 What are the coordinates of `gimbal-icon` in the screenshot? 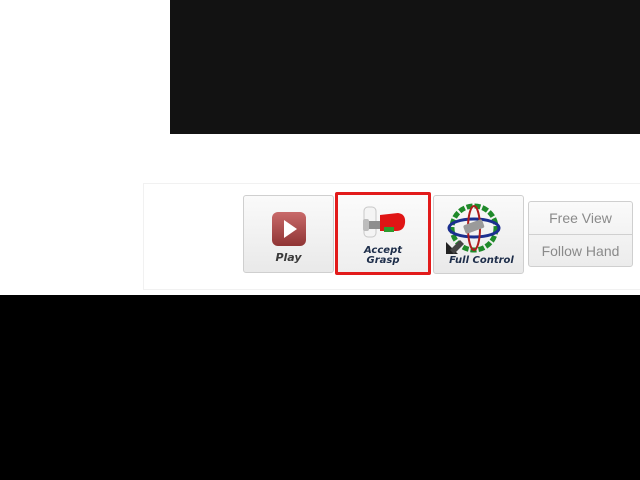 It's located at (473, 230).